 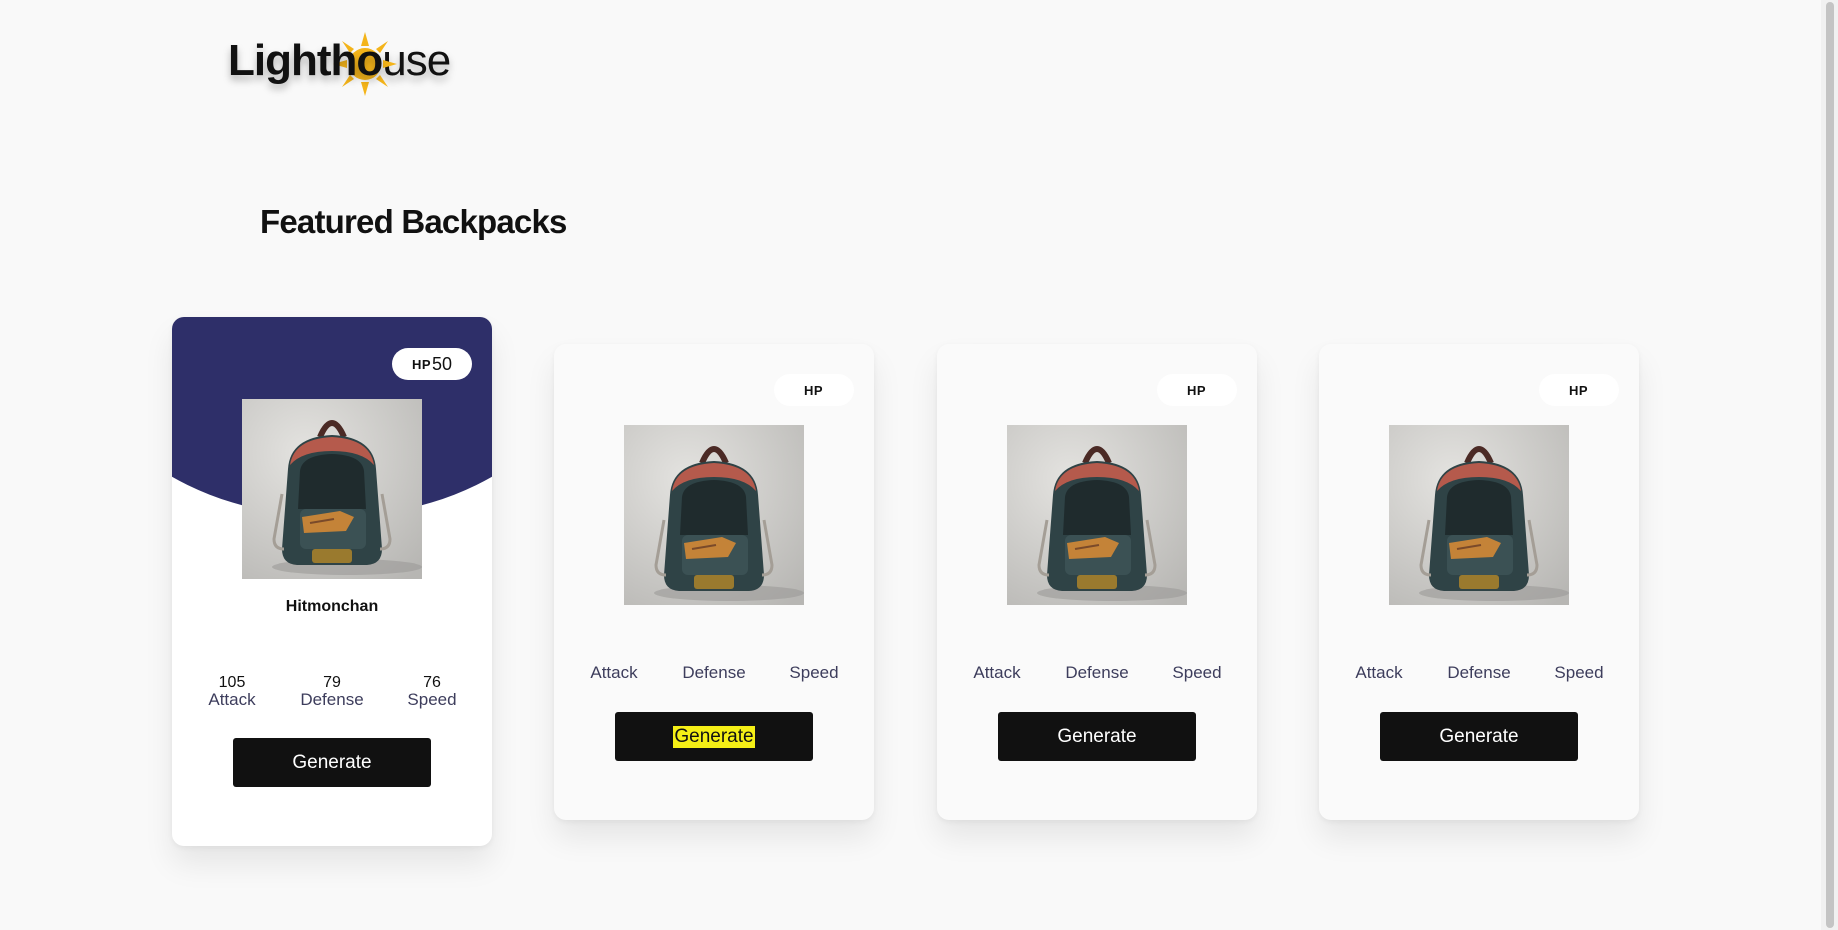 I want to click on scrollbar-thumb, so click(x=1830, y=465).